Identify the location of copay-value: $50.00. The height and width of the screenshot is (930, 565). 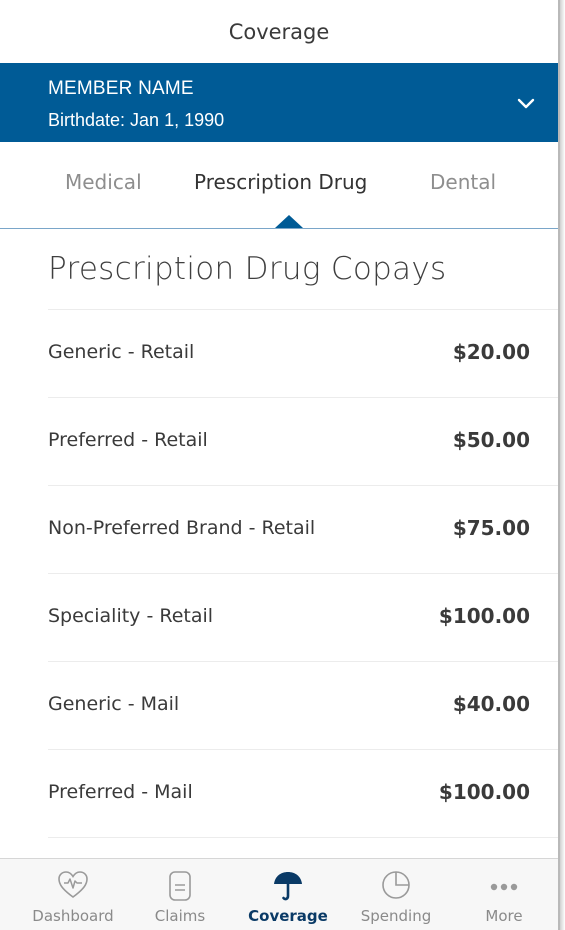
(491, 440).